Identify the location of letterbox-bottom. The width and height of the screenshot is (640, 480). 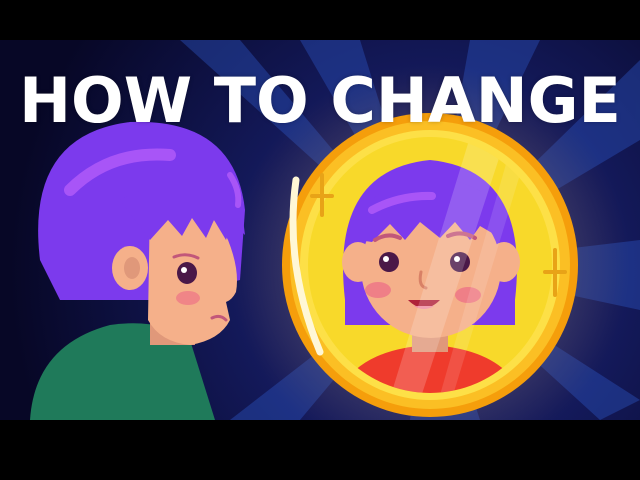
(320, 450).